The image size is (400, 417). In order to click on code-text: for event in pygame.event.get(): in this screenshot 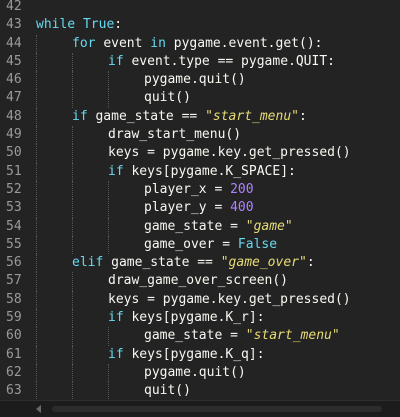, I will do `click(197, 44)`.